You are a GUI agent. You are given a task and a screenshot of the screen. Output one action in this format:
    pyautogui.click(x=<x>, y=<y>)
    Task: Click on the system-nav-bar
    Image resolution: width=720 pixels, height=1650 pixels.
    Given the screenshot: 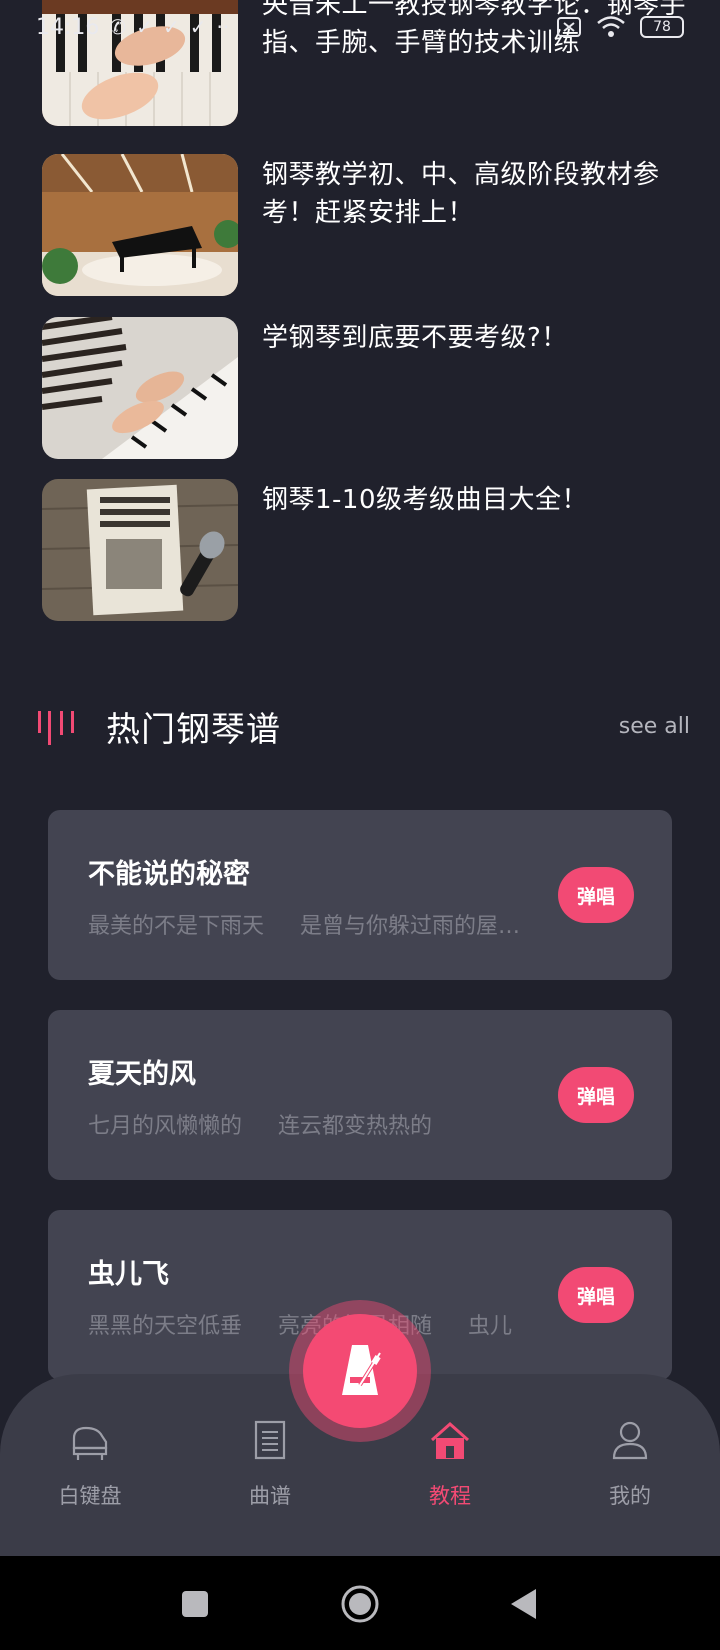 What is the action you would take?
    pyautogui.click(x=360, y=1603)
    